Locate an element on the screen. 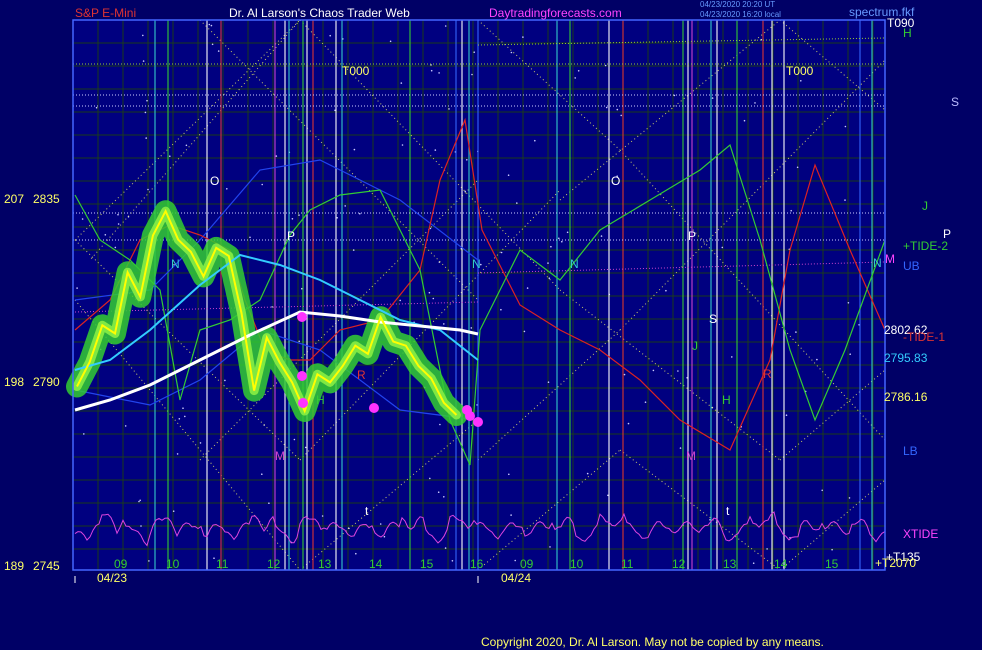 The height and width of the screenshot is (650, 982). label-s-right: S is located at coordinates (955, 102).